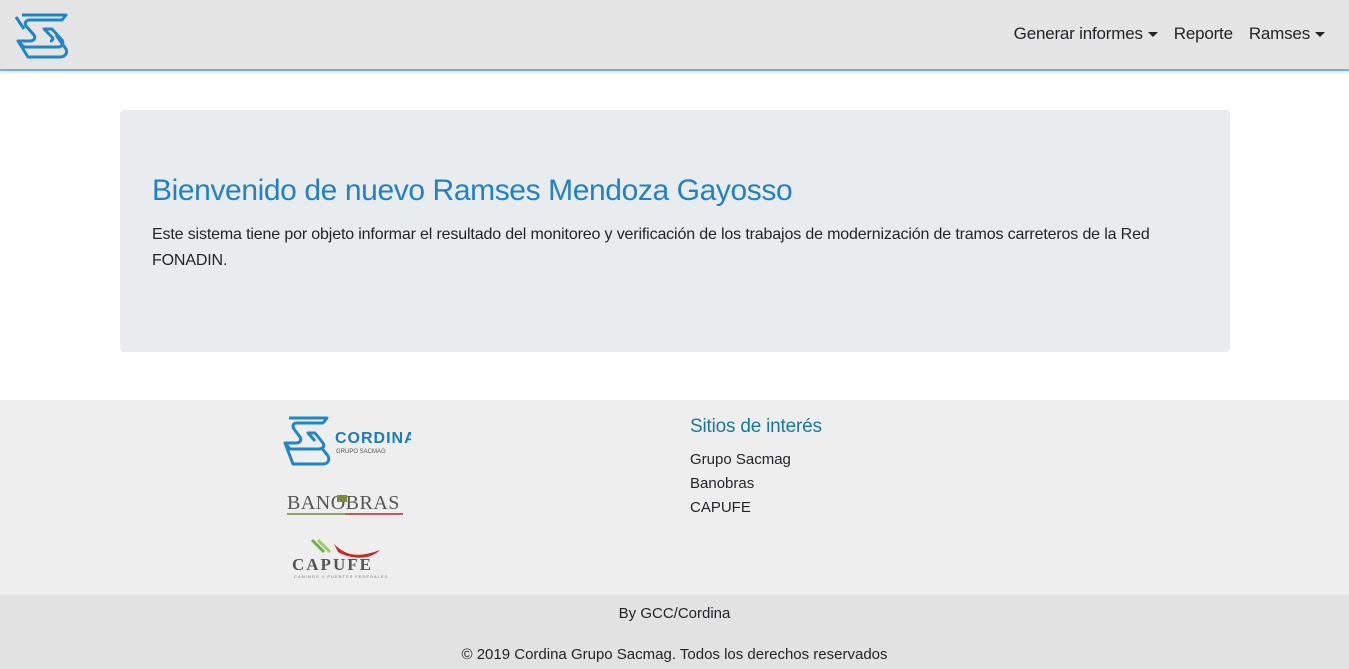 The height and width of the screenshot is (669, 1349). Describe the element at coordinates (674, 35) in the screenshot. I see `navbar: Generar informes Reporte Ramses` at that location.